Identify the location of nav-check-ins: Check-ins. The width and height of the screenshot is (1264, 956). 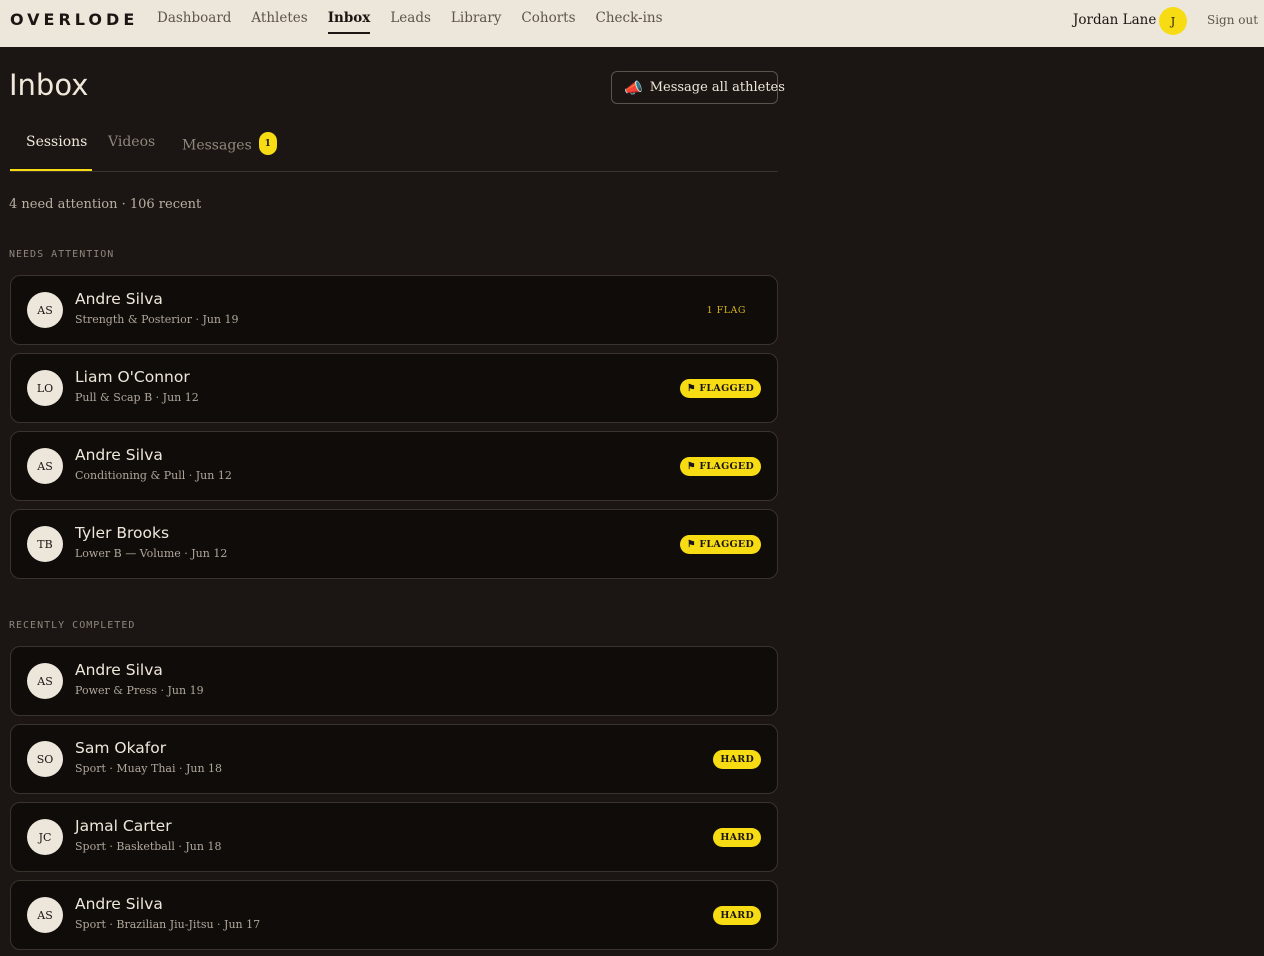
(629, 17).